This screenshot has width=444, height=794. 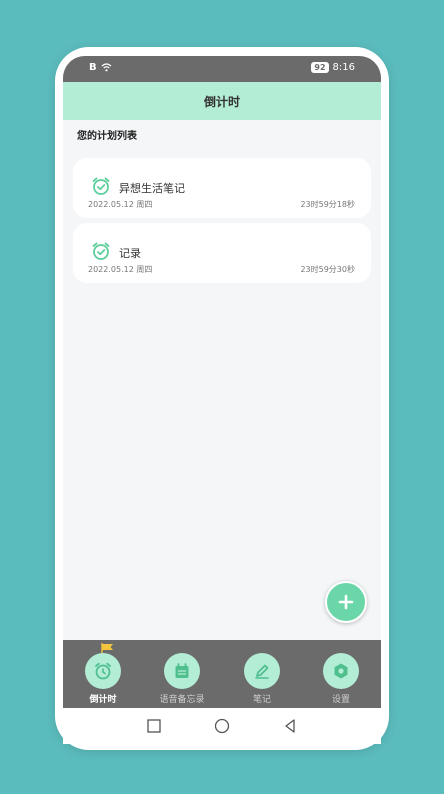 I want to click on home-icon, so click(x=222, y=726).